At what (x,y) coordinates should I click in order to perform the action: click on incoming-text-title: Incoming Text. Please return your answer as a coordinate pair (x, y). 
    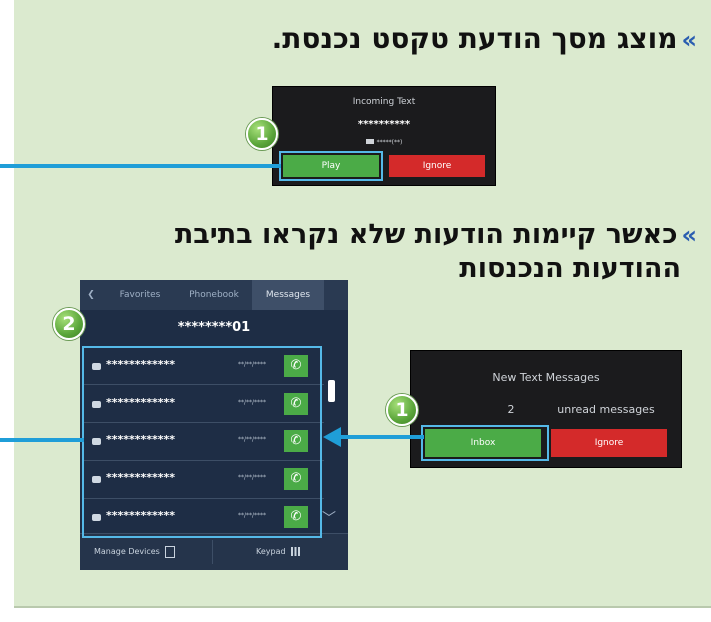
    Looking at the image, I should click on (384, 102).